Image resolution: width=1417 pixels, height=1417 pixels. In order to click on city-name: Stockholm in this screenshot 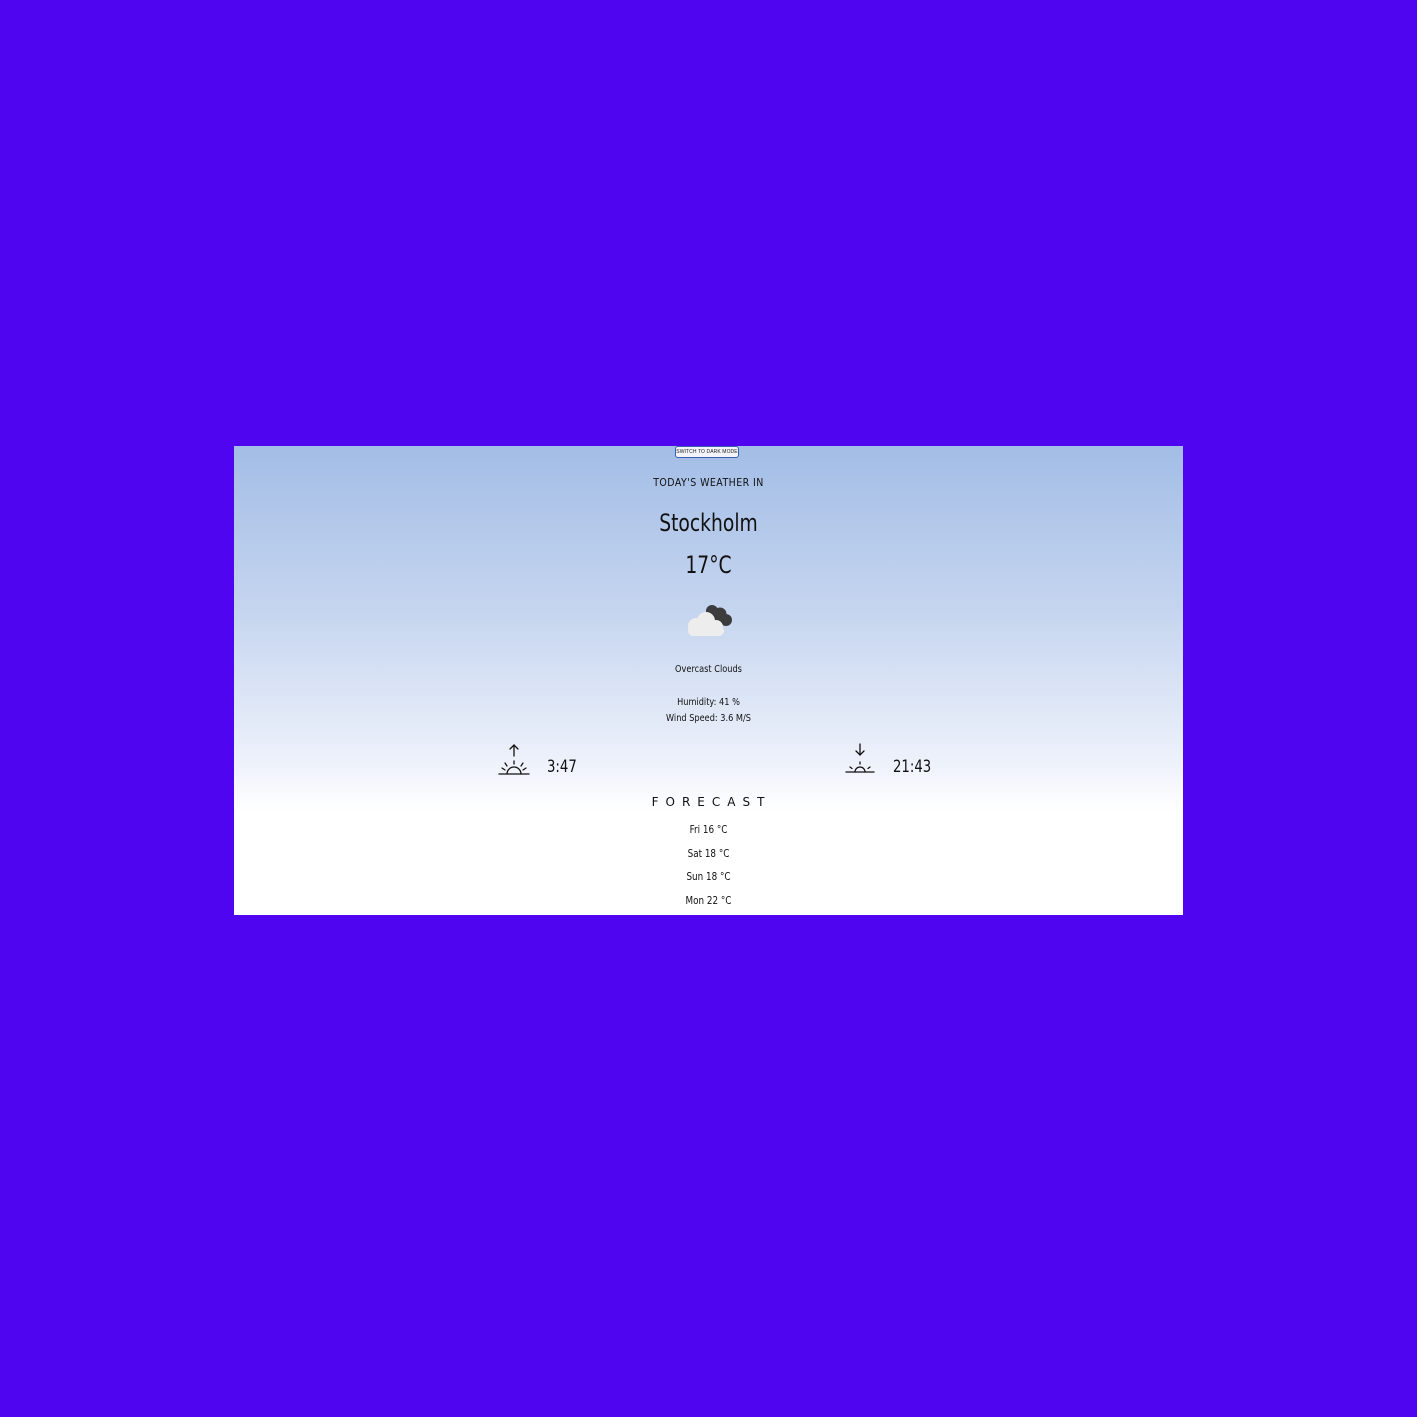, I will do `click(708, 523)`.